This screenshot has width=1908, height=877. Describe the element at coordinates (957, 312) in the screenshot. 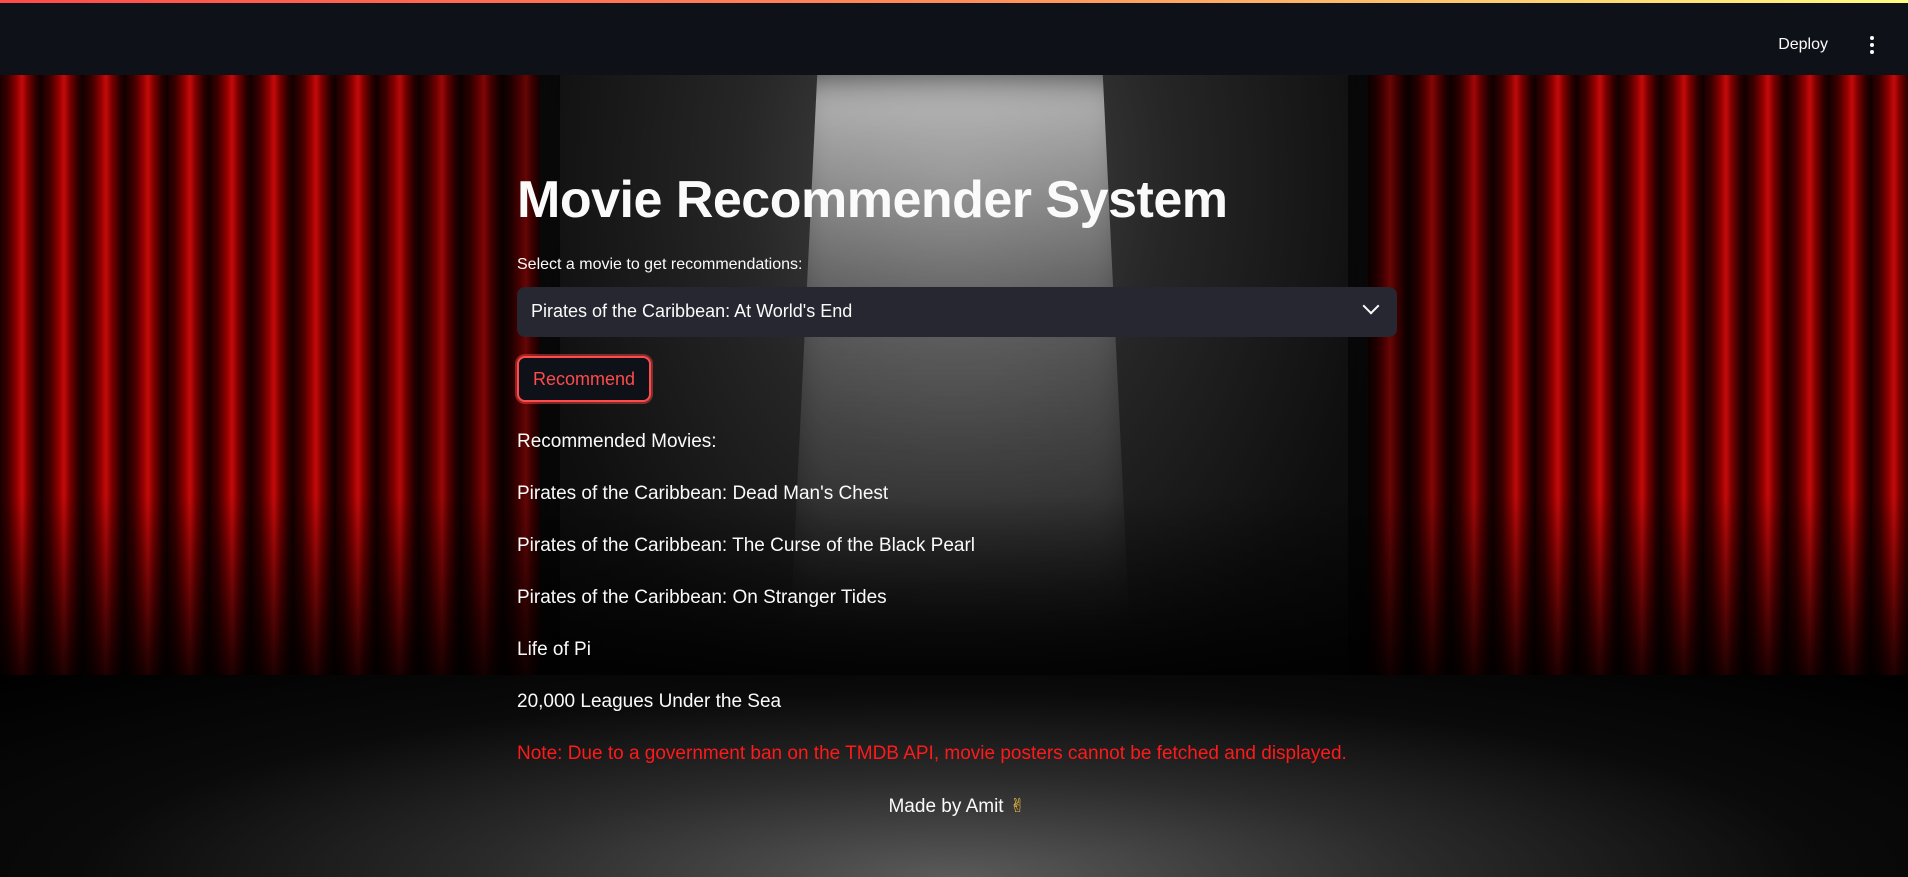

I see `movie-select: Pirates of the Caribbean: At World's End` at that location.